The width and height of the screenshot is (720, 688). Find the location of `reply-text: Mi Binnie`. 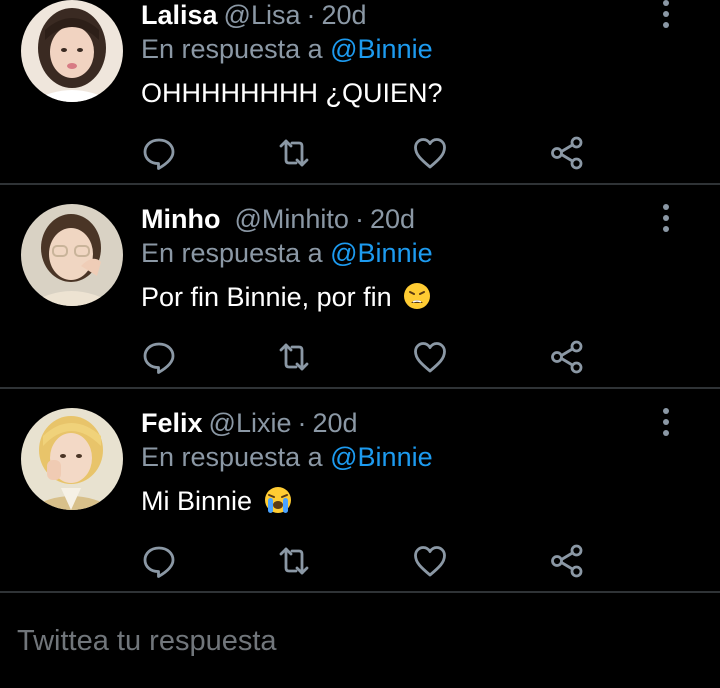

reply-text: Mi Binnie is located at coordinates (216, 501).